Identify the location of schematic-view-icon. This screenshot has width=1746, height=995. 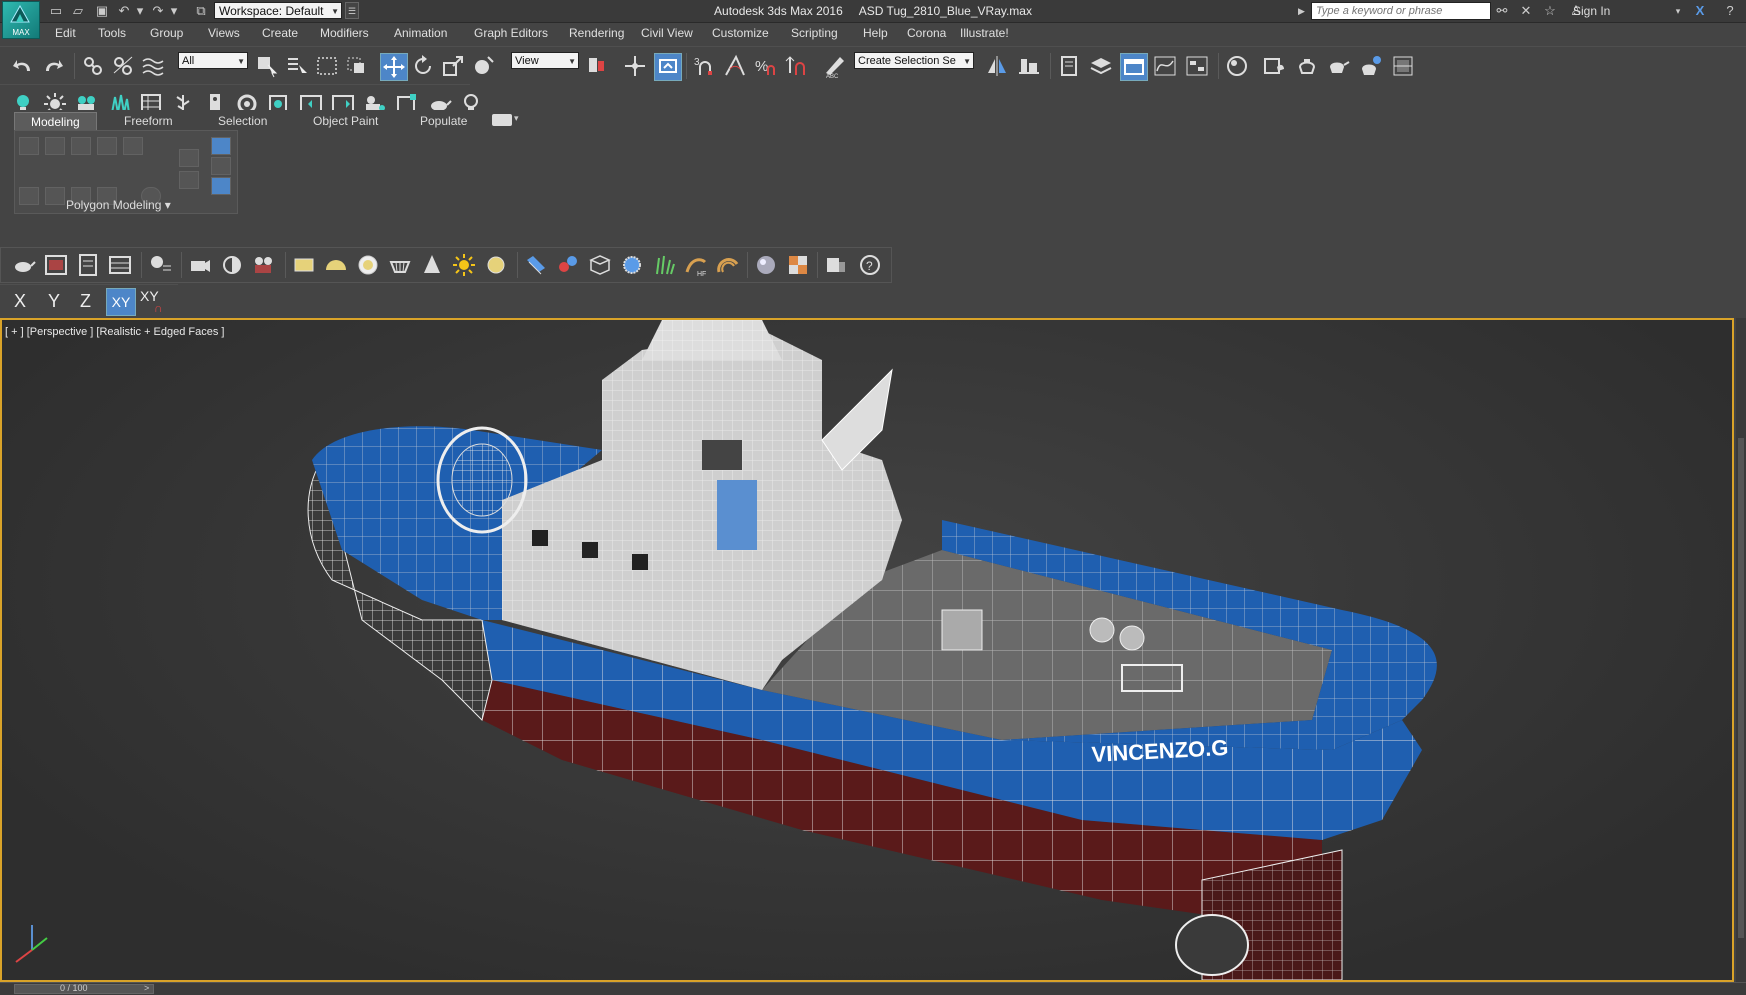
(1197, 66).